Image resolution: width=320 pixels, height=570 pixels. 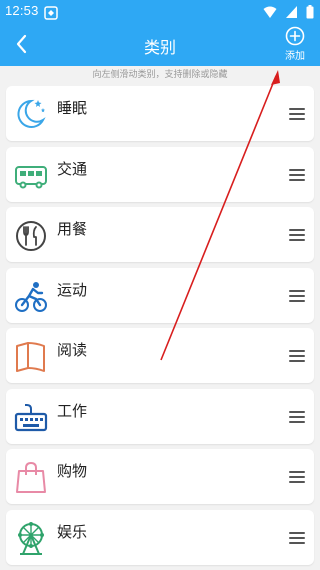 What do you see at coordinates (160, 416) in the screenshot?
I see `category-item-work: 工作` at bounding box center [160, 416].